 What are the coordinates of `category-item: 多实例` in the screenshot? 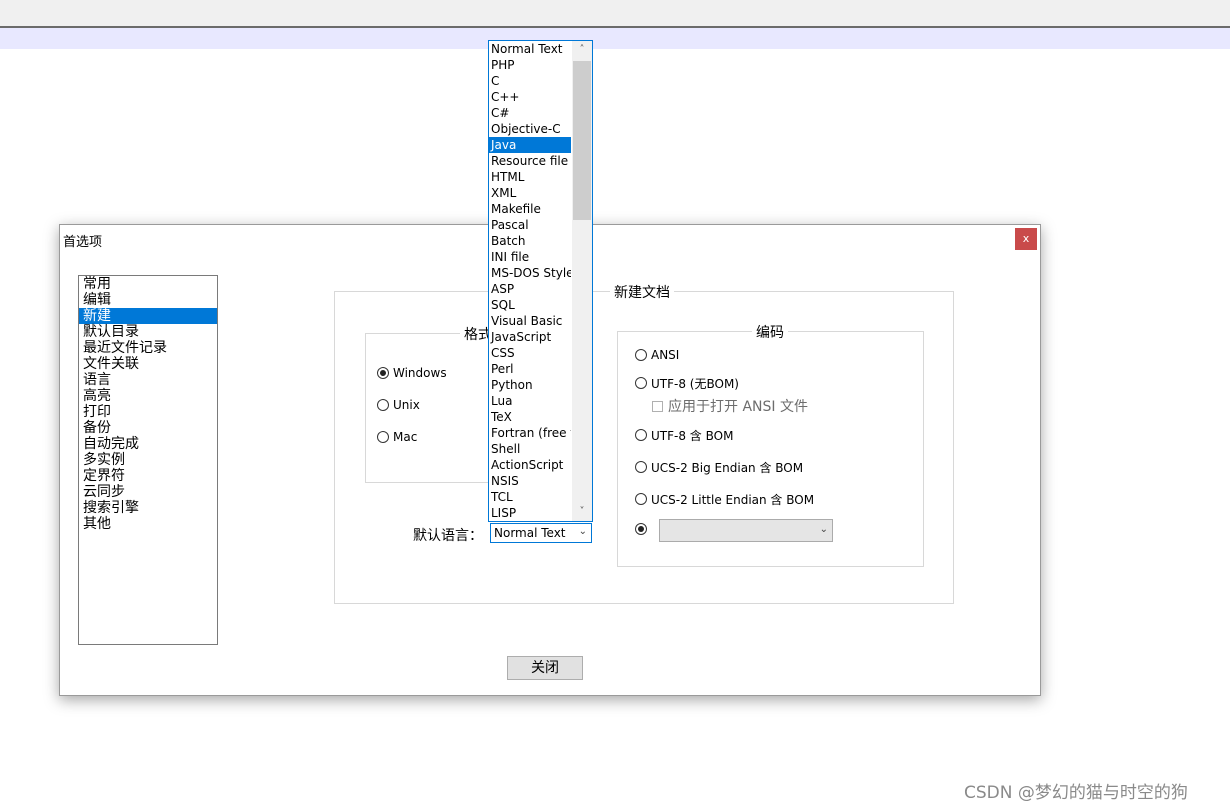 It's located at (148, 460).